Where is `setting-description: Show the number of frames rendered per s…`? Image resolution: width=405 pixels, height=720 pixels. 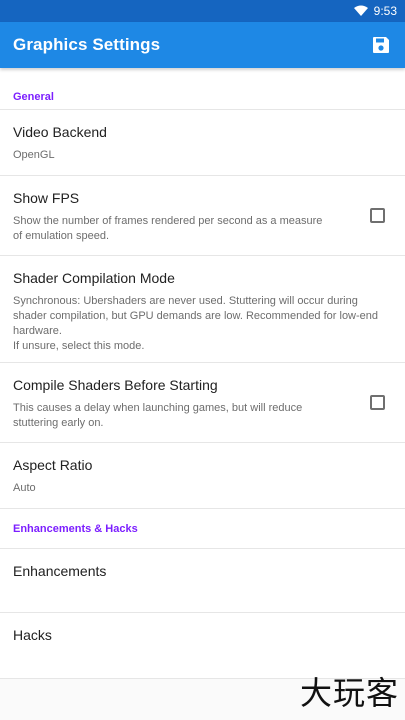
setting-description: Show the number of frames rendered per s… is located at coordinates (168, 228).